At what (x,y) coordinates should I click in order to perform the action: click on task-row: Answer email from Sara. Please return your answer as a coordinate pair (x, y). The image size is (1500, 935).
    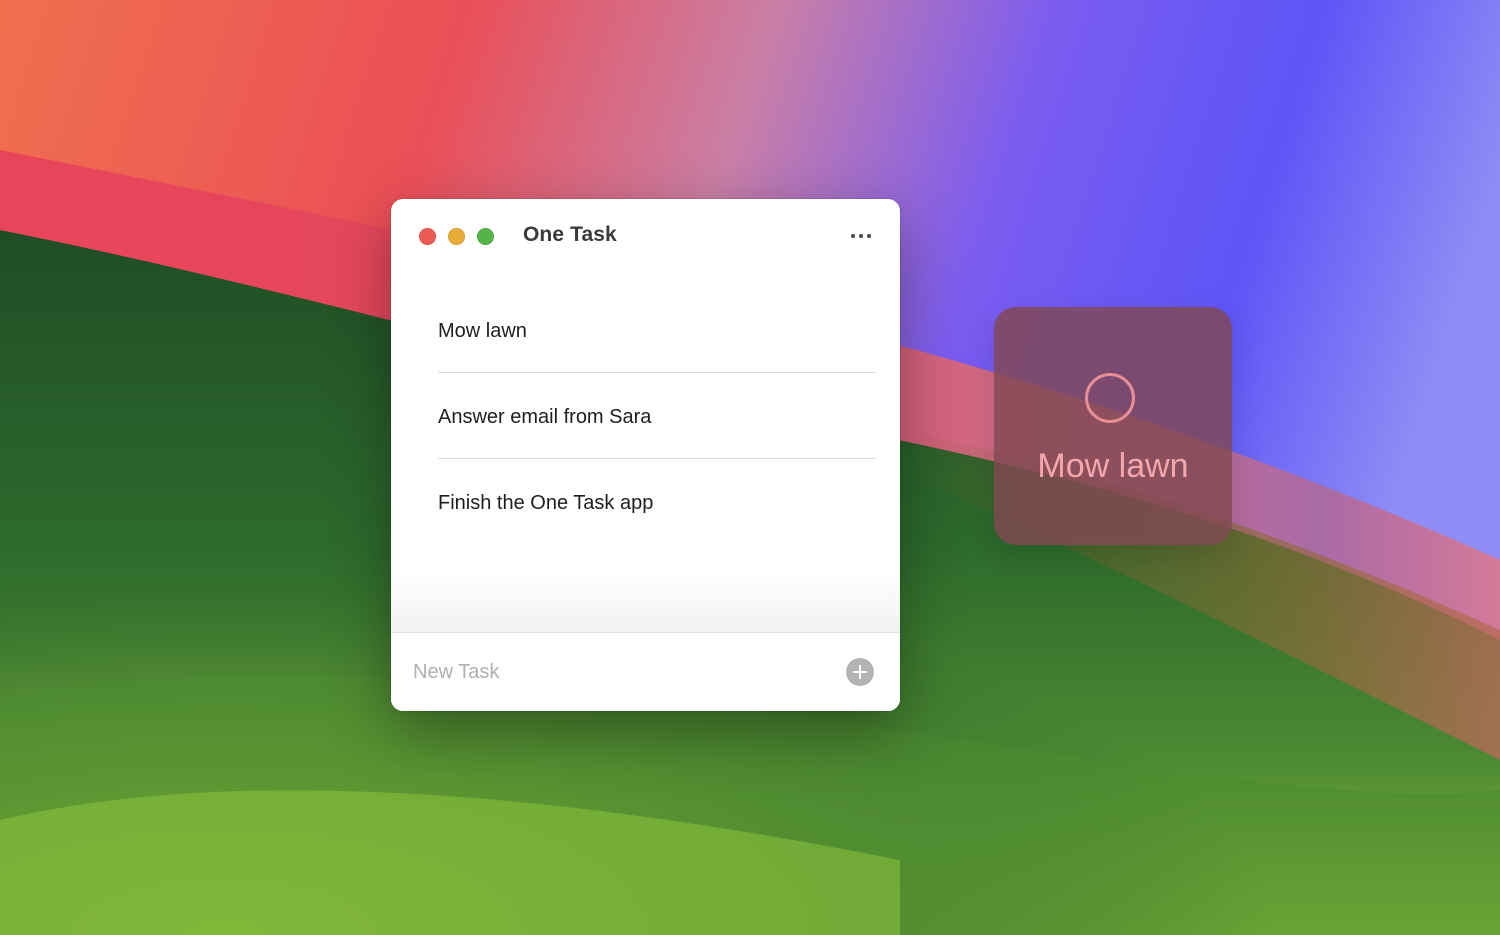
    Looking at the image, I should click on (645, 416).